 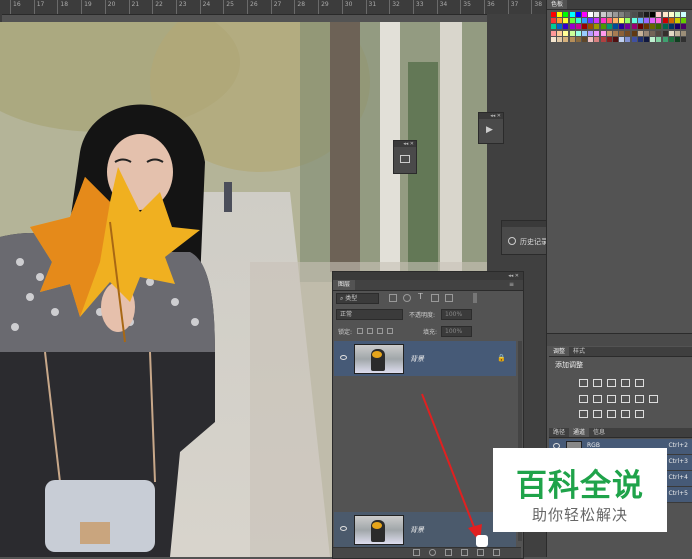 What do you see at coordinates (428, 276) in the screenshot?
I see `panel-header: ◂◂ ✕` at bounding box center [428, 276].